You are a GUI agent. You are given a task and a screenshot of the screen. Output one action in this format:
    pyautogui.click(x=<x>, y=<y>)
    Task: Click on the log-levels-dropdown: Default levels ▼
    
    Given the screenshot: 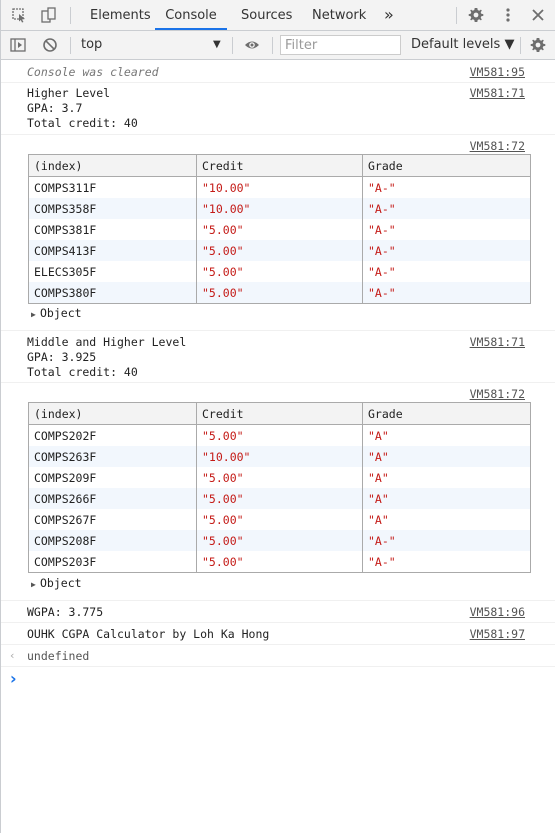 What is the action you would take?
    pyautogui.click(x=462, y=44)
    